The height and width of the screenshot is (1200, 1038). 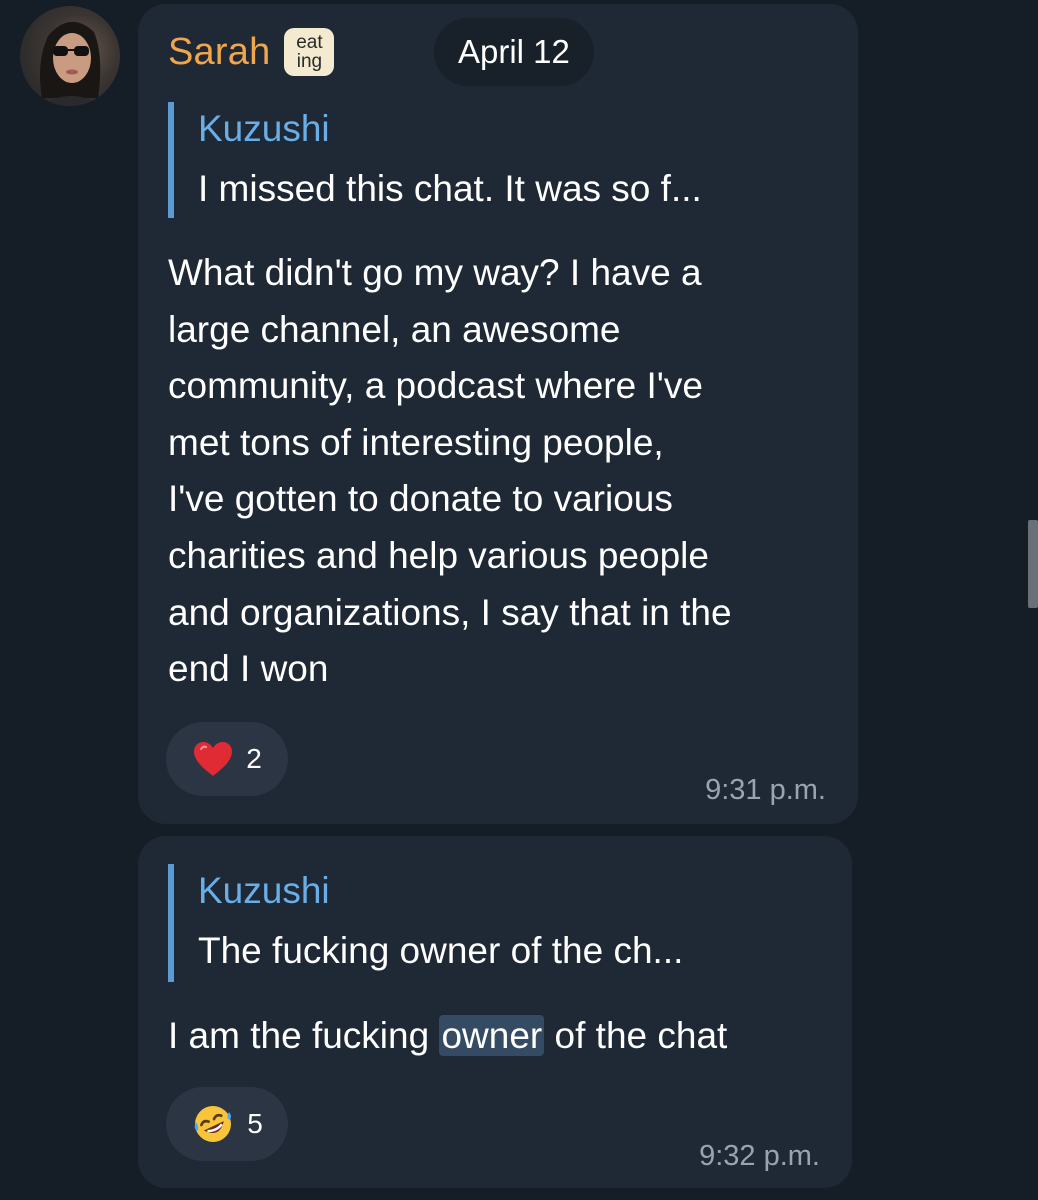 I want to click on reaction-chip: 5, so click(x=227, y=1124).